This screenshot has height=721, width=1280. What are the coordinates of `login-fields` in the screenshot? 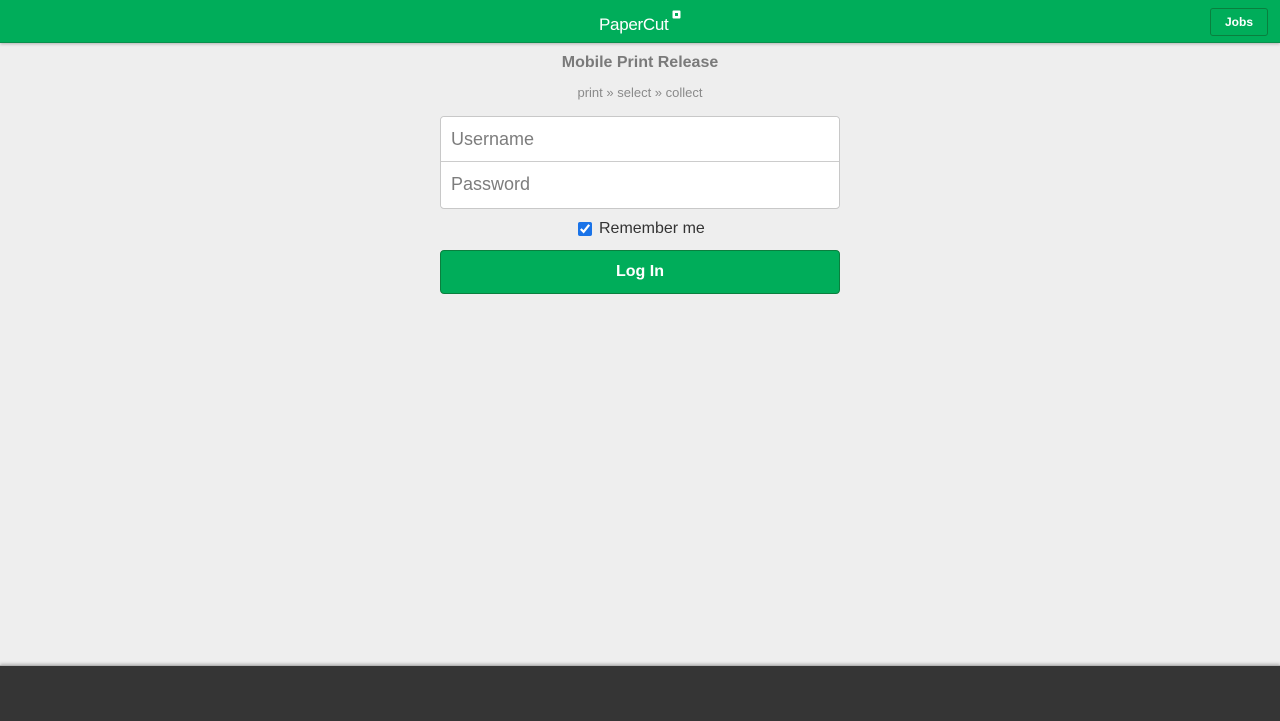 It's located at (640, 162).